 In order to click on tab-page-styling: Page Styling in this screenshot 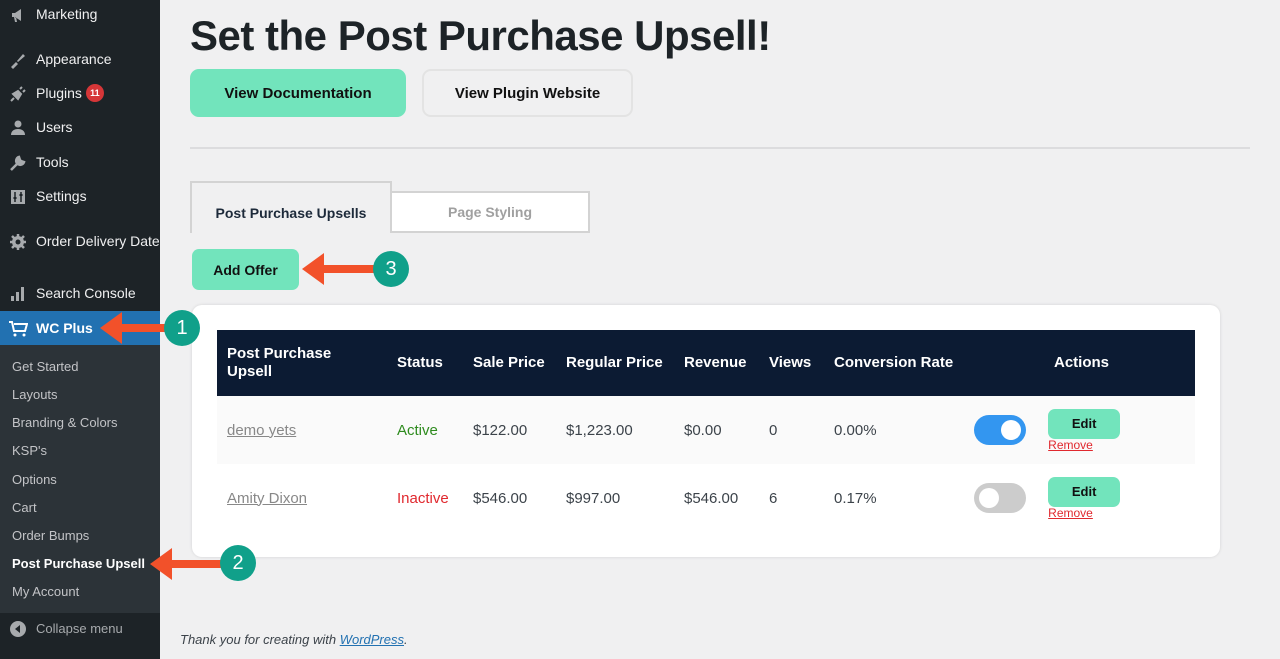, I will do `click(490, 212)`.